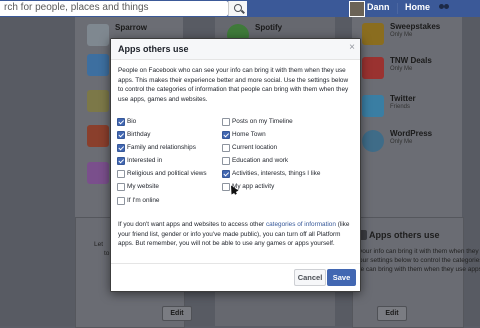 This screenshot has width=480, height=328. Describe the element at coordinates (131, 27) in the screenshot. I see `app-name: Sparrow` at that location.